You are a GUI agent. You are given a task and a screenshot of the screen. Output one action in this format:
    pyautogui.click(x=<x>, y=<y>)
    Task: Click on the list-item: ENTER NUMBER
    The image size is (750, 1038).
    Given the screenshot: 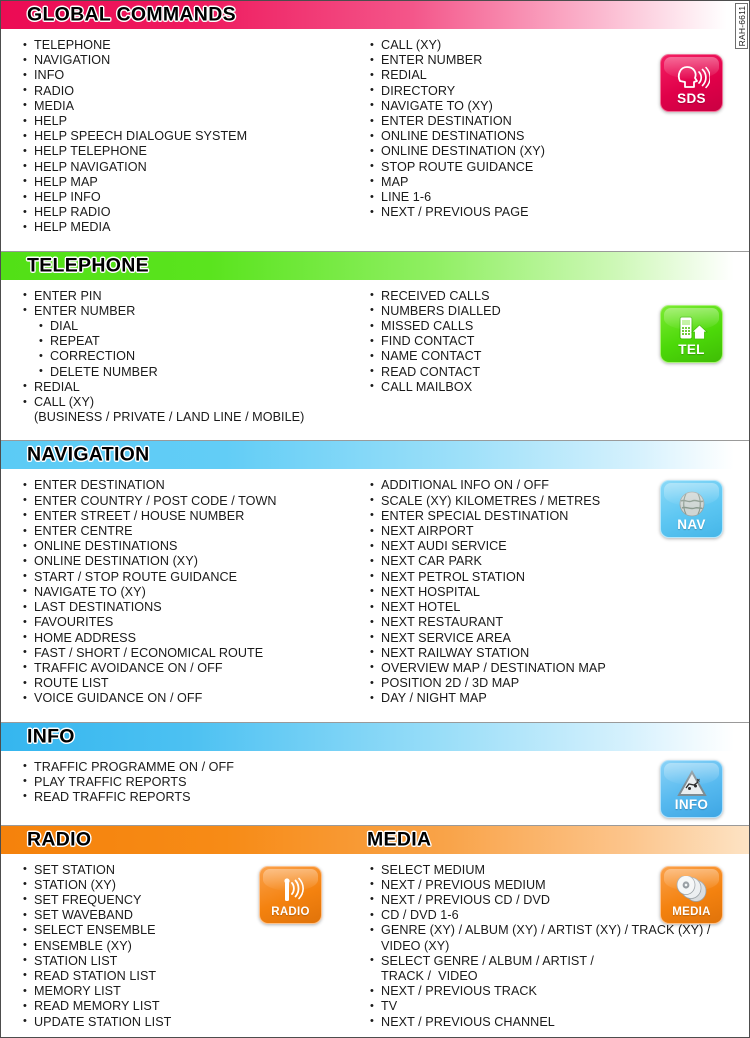 What is the action you would take?
    pyautogui.click(x=194, y=311)
    